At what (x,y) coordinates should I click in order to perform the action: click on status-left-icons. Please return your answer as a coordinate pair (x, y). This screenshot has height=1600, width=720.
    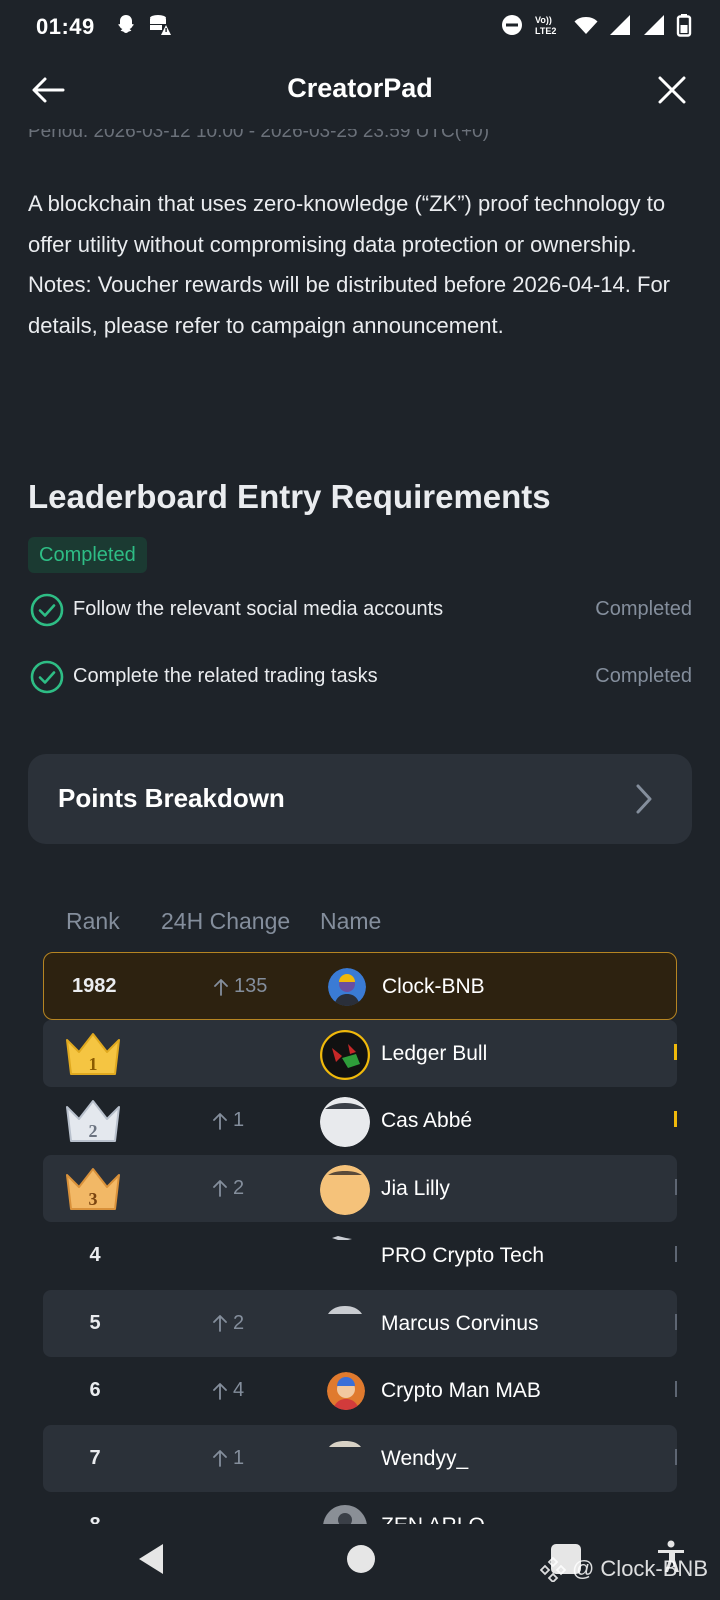
    Looking at the image, I should click on (143, 25).